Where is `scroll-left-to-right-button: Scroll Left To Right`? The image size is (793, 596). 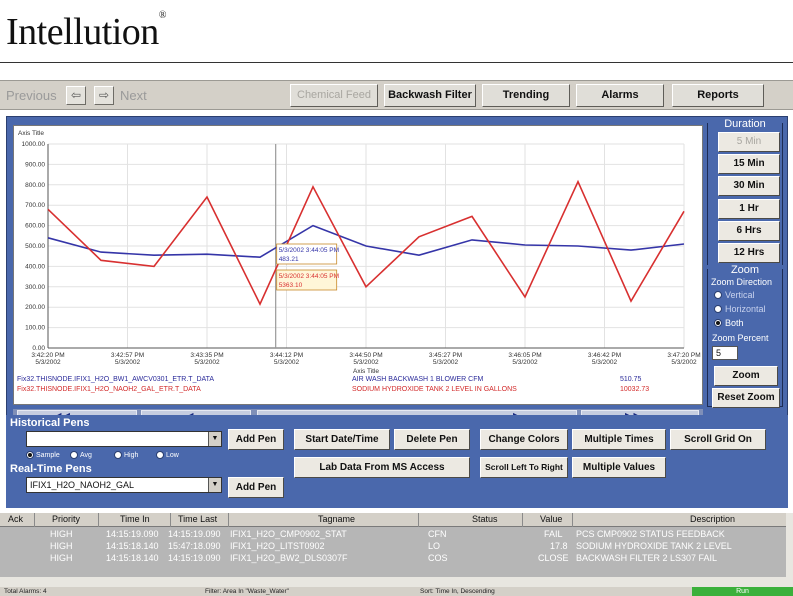 scroll-left-to-right-button: Scroll Left To Right is located at coordinates (524, 467).